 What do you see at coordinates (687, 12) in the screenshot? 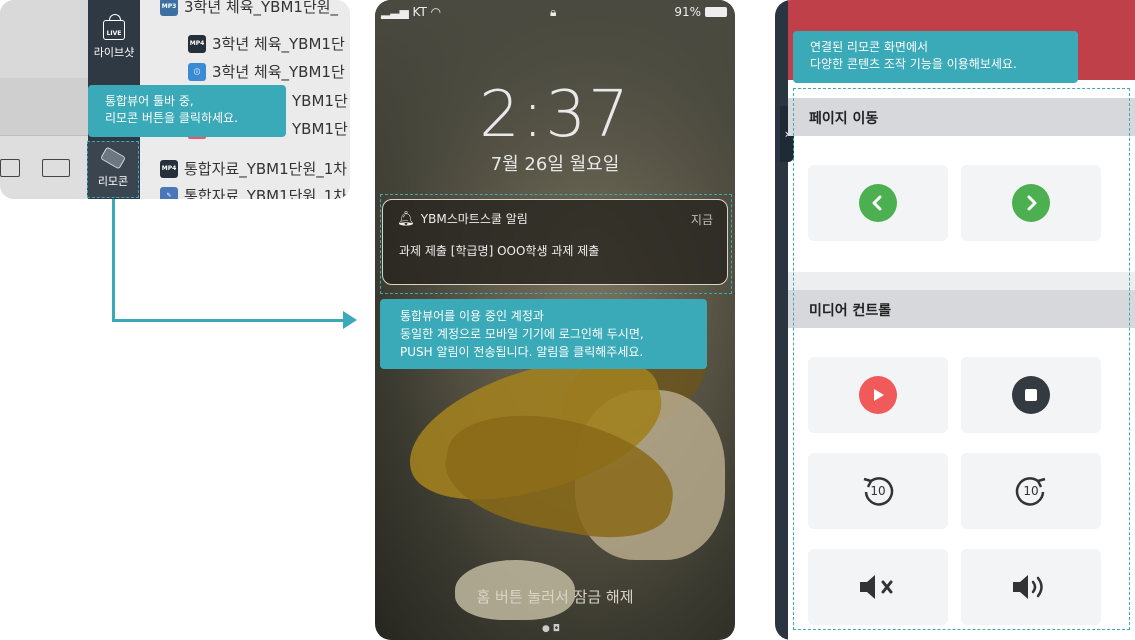
I see `battery-percent: 91%` at bounding box center [687, 12].